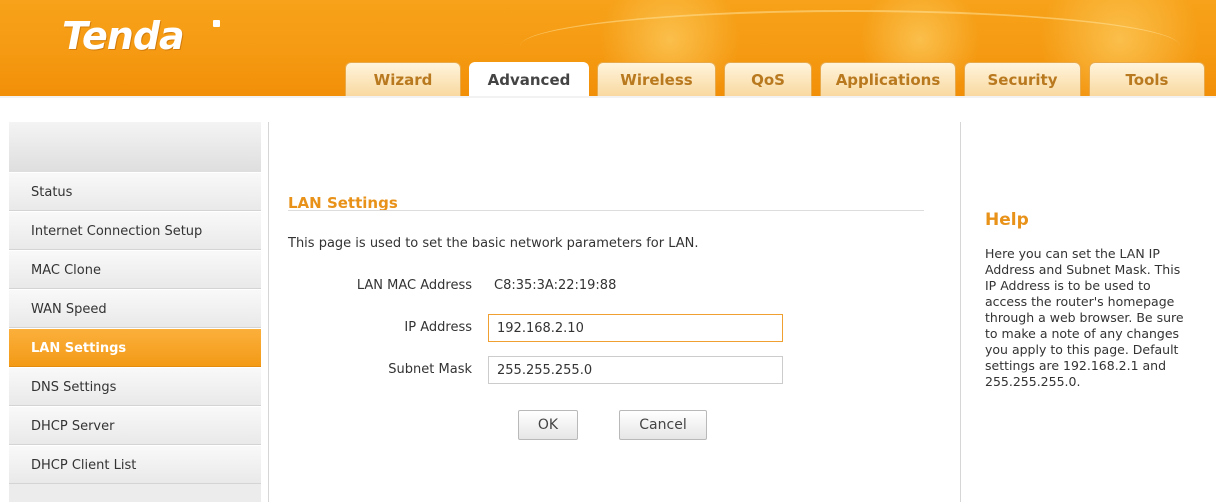 This screenshot has width=1216, height=502. What do you see at coordinates (608, 97) in the screenshot?
I see `header-divider` at bounding box center [608, 97].